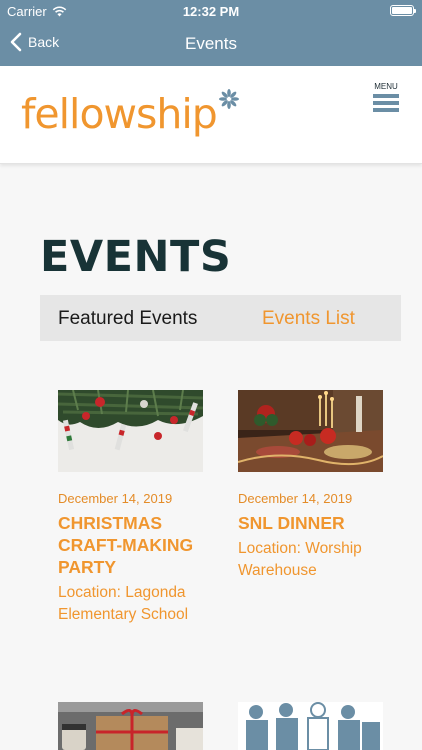 Image resolution: width=422 pixels, height=750 pixels. What do you see at coordinates (310, 431) in the screenshot?
I see `holiday-table-image` at bounding box center [310, 431].